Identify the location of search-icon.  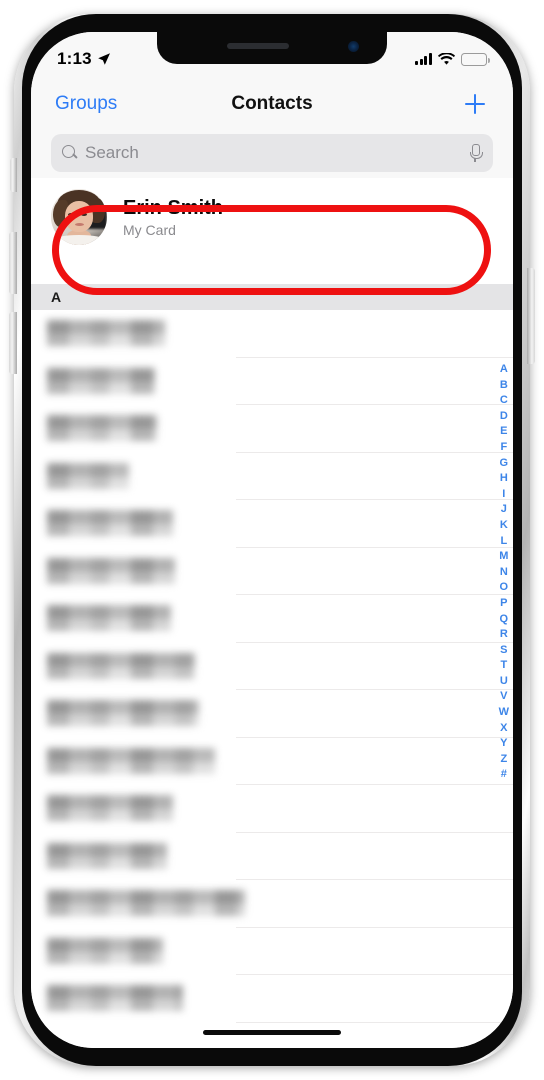
(70, 153).